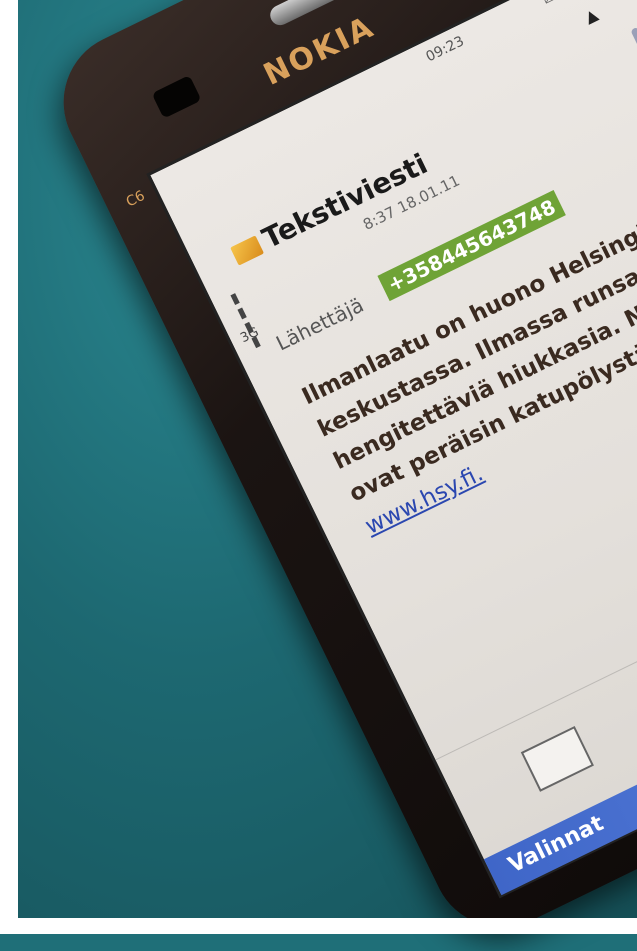  Describe the element at coordinates (536, 713) in the screenshot. I see `message-toolbar: Valinnat` at that location.